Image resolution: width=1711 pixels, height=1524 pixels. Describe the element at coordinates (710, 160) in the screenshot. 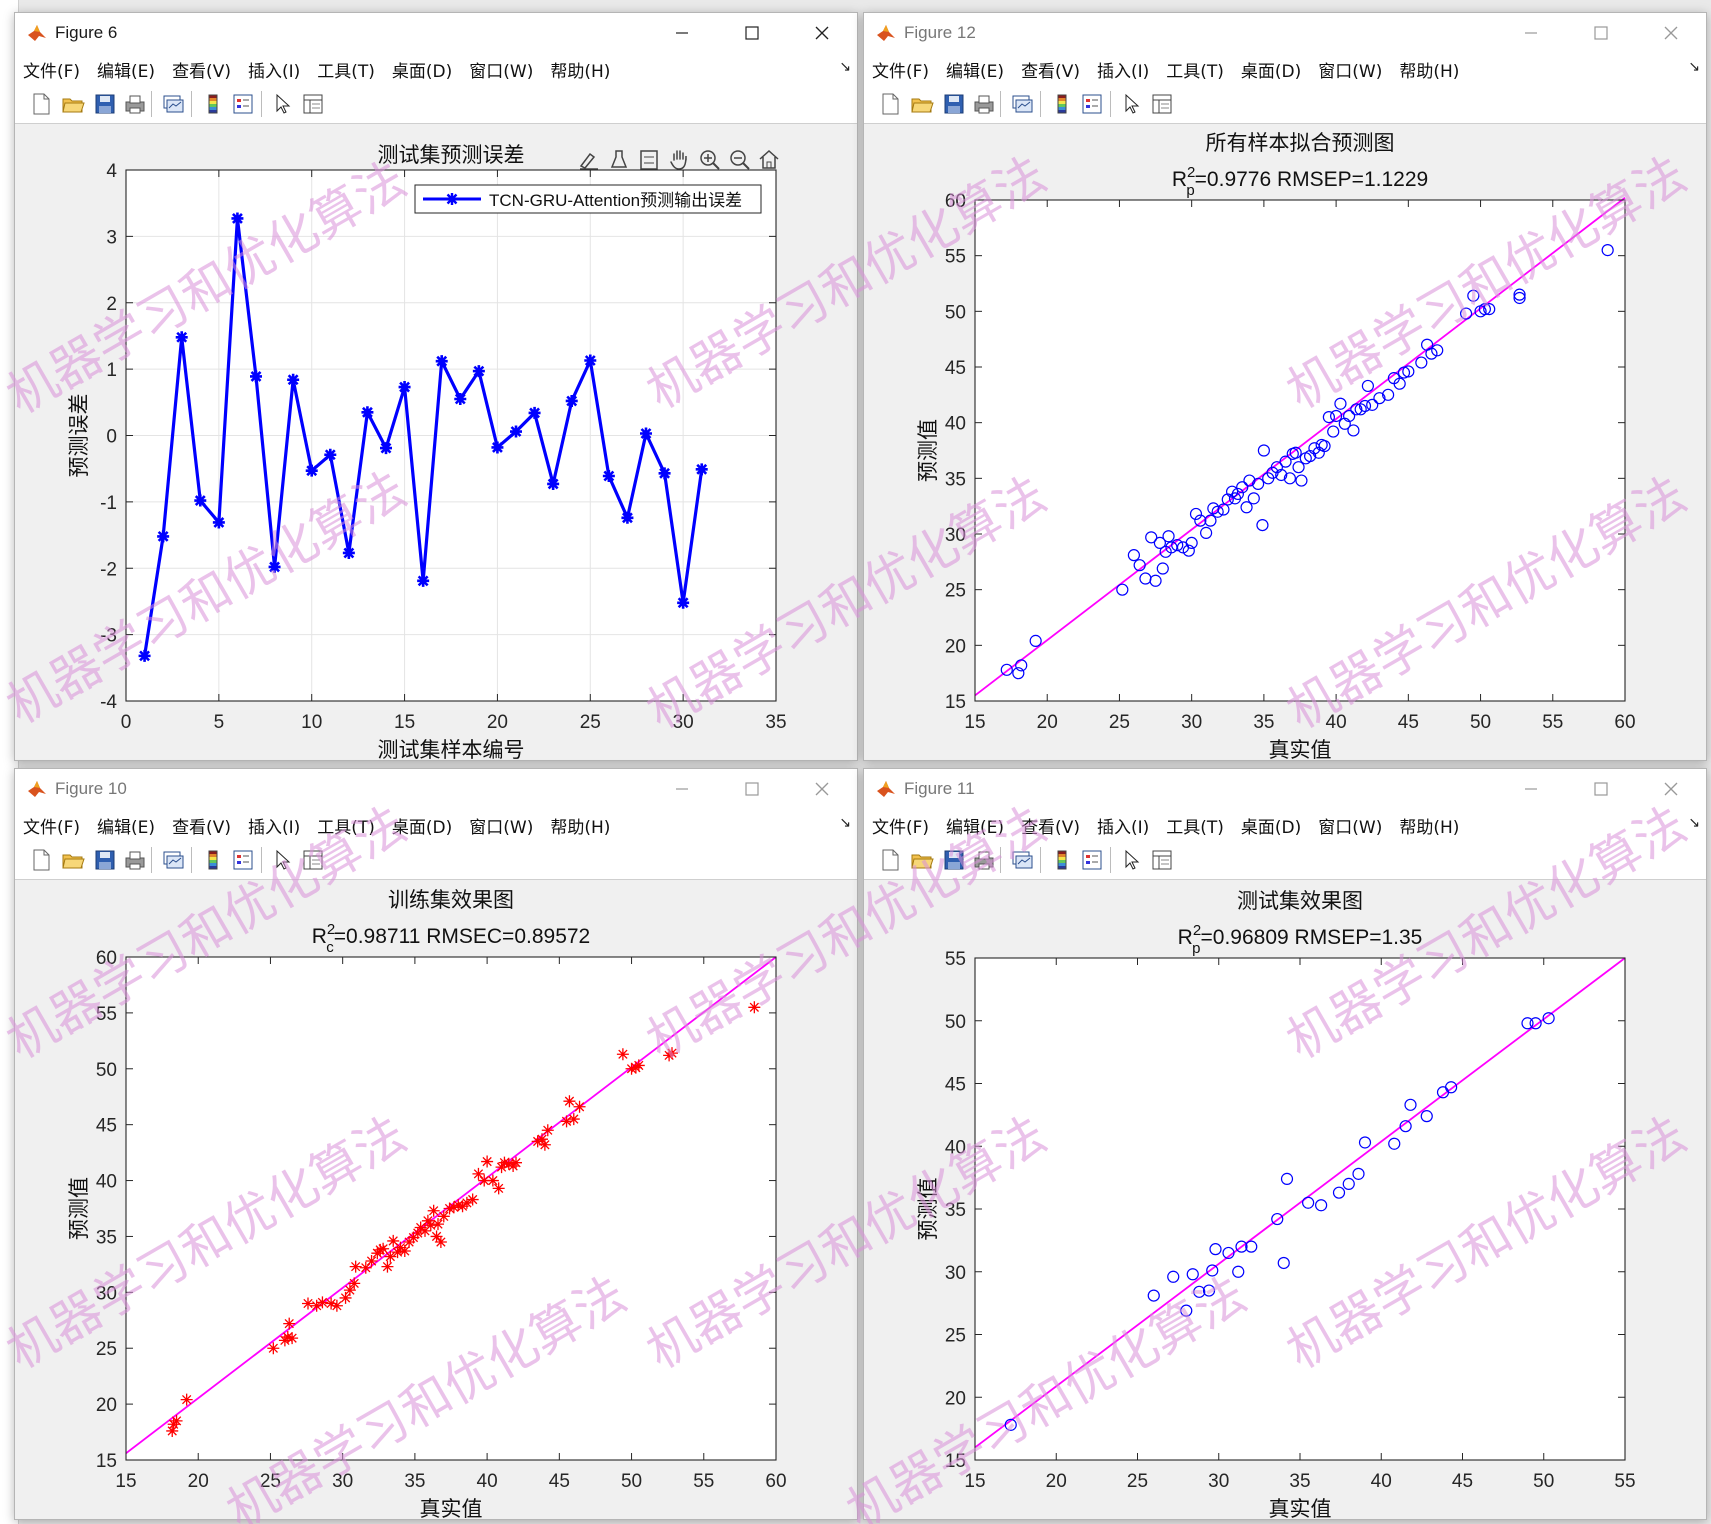

I see `zoom-in-icon` at that location.